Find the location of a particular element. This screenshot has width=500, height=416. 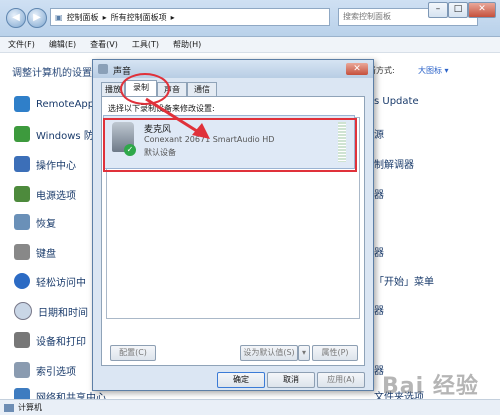

recovery-icon is located at coordinates (22, 222).